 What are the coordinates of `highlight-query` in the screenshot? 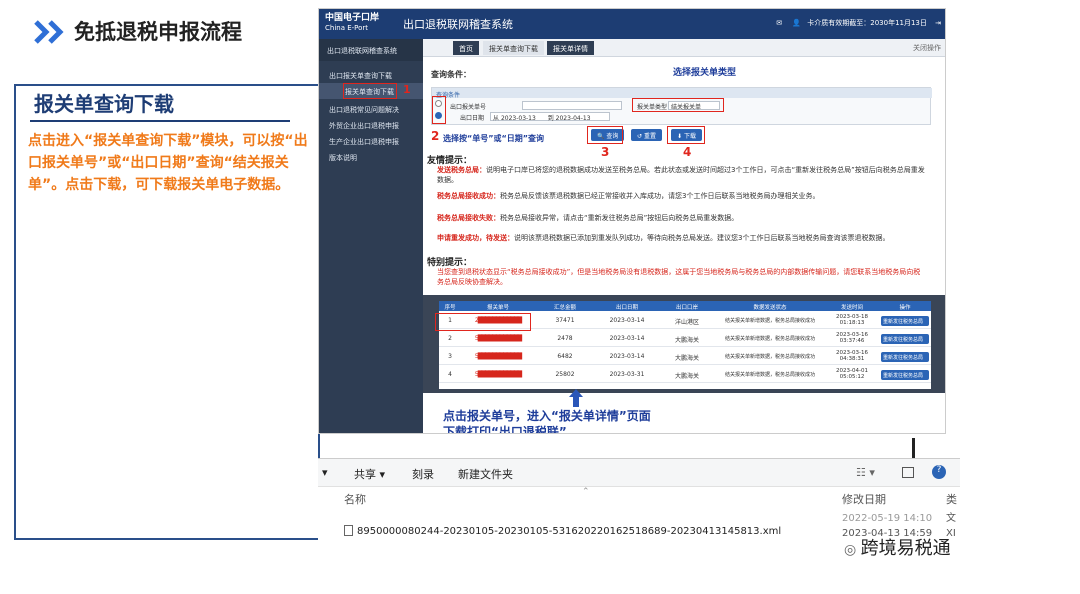 It's located at (605, 135).